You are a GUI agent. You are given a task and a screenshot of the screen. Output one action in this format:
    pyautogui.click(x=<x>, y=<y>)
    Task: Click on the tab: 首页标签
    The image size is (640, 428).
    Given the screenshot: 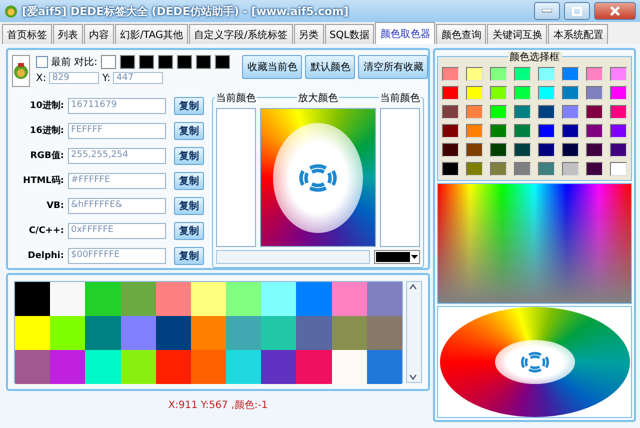 What is the action you would take?
    pyautogui.click(x=27, y=34)
    